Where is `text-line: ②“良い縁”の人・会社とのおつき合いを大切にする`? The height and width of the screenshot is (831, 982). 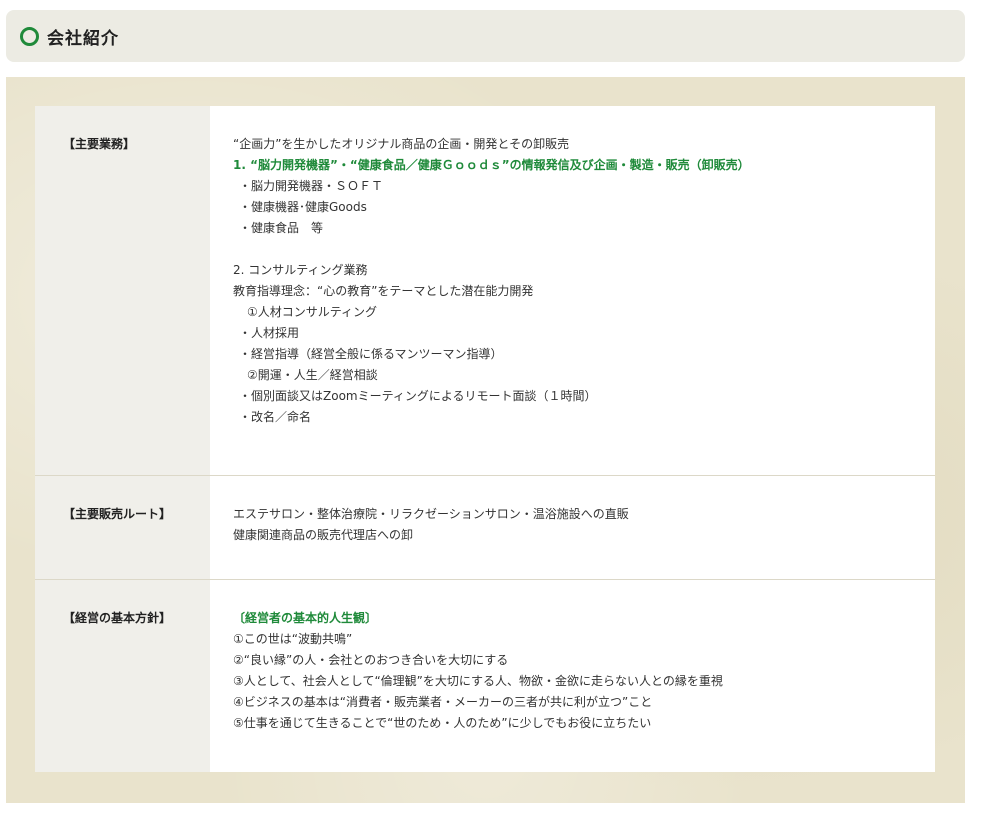
text-line: ②“良い縁”の人・会社とのおつき合いを大切にする is located at coordinates (371, 659).